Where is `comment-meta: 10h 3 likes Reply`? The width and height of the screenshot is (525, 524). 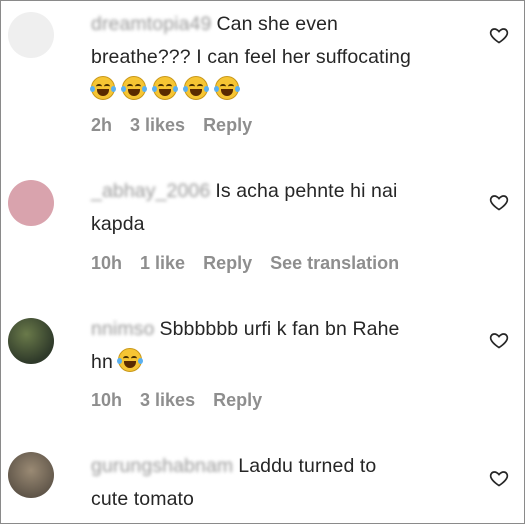 comment-meta: 10h 3 likes Reply is located at coordinates (185, 400).